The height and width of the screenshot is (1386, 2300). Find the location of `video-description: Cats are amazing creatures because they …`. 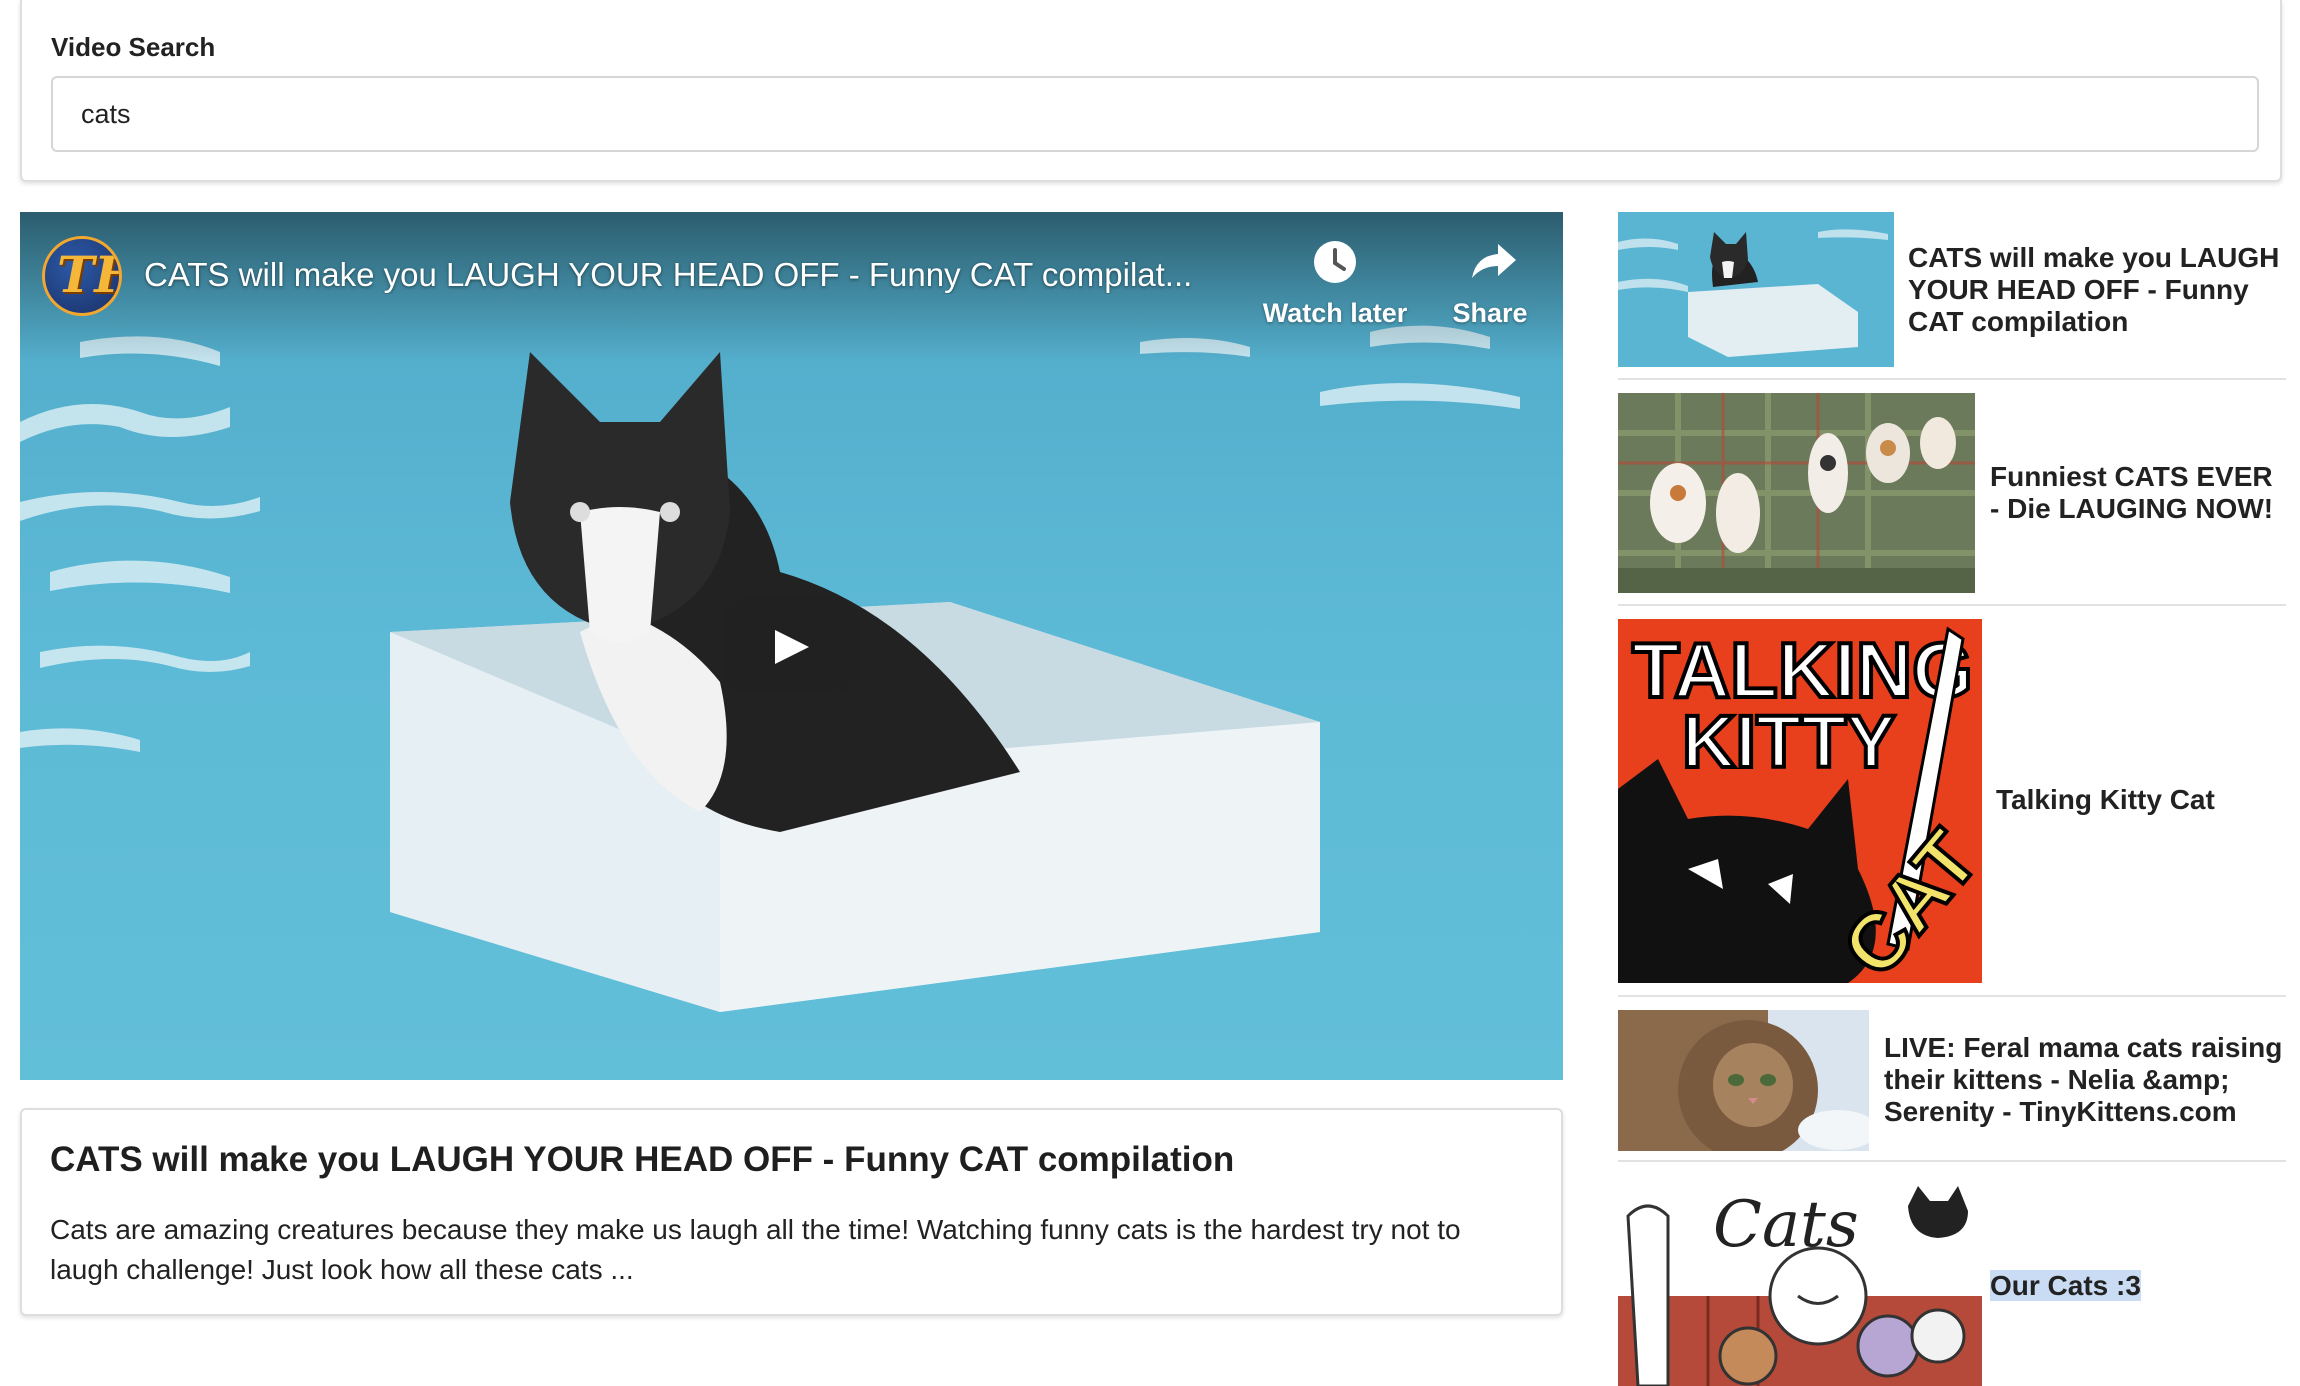

video-description: Cats are amazing creatures because they … is located at coordinates (755, 1249).